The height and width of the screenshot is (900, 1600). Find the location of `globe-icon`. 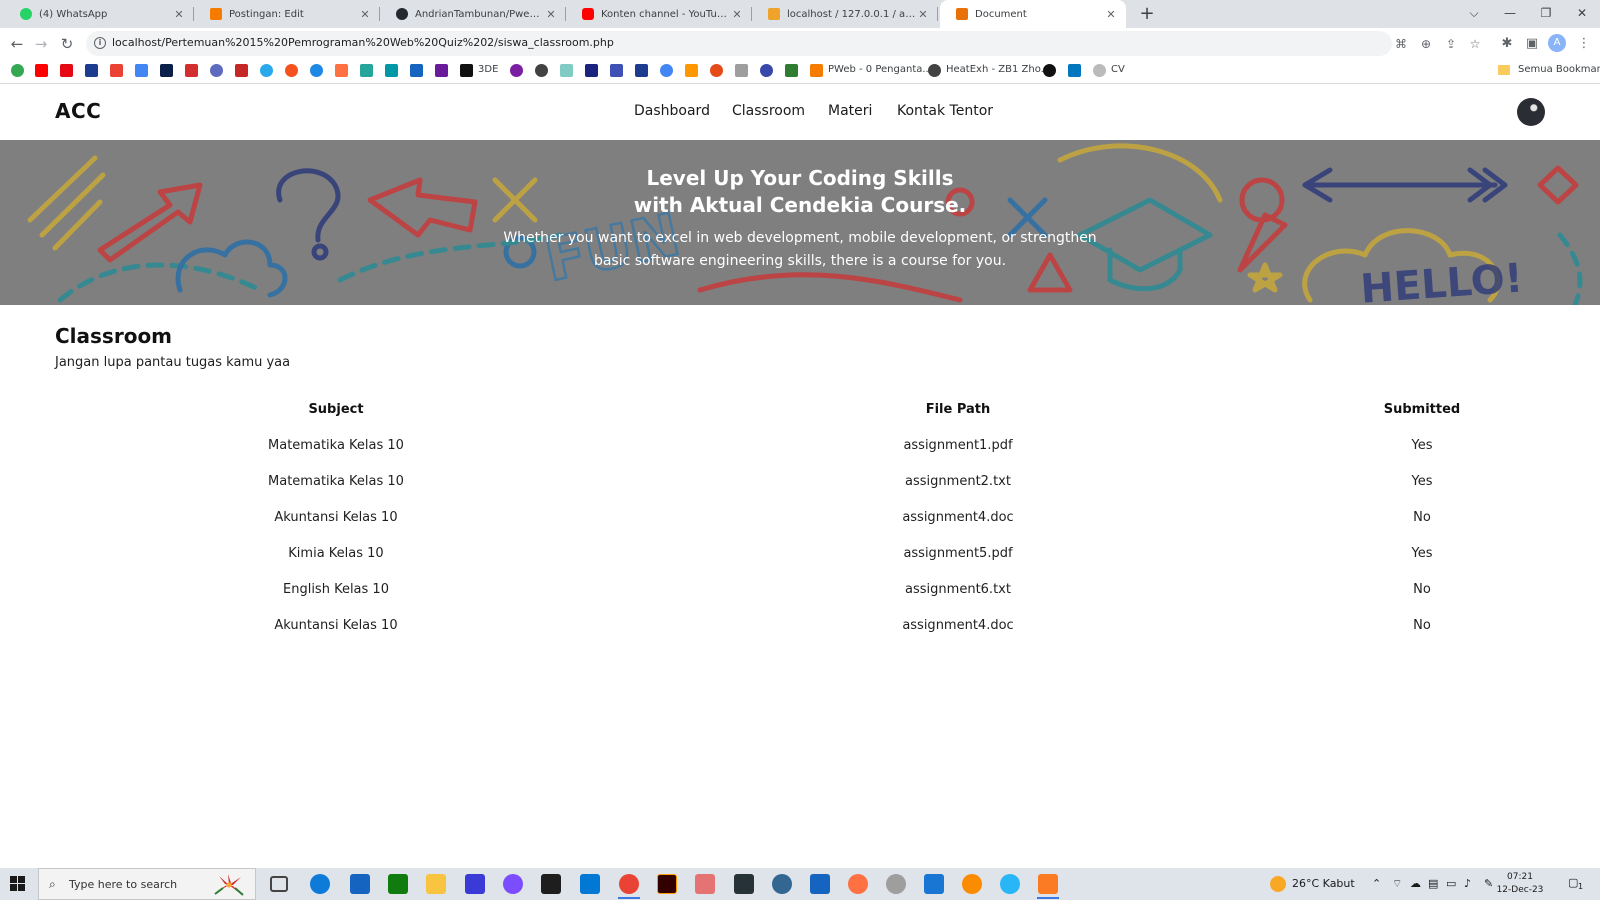

globe-icon is located at coordinates (934, 70).